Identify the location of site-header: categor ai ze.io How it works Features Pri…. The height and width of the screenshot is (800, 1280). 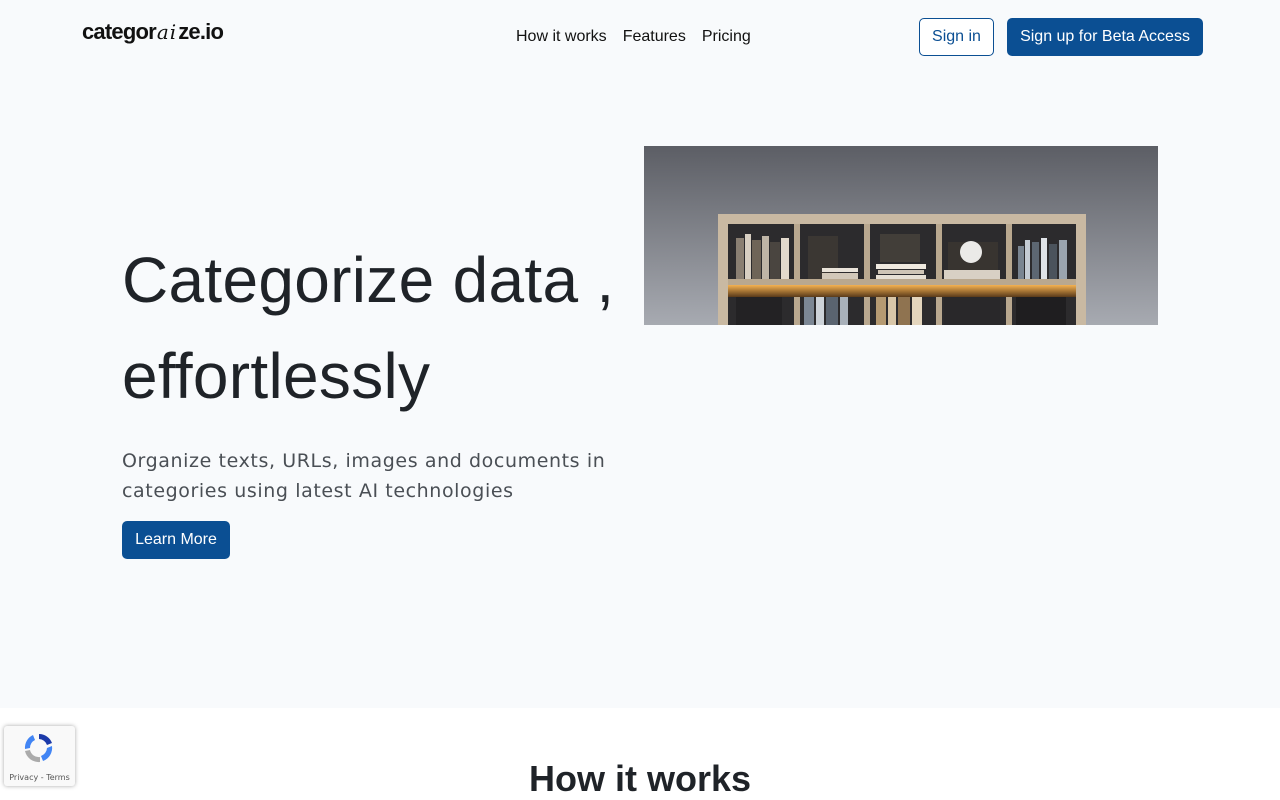
(640, 36).